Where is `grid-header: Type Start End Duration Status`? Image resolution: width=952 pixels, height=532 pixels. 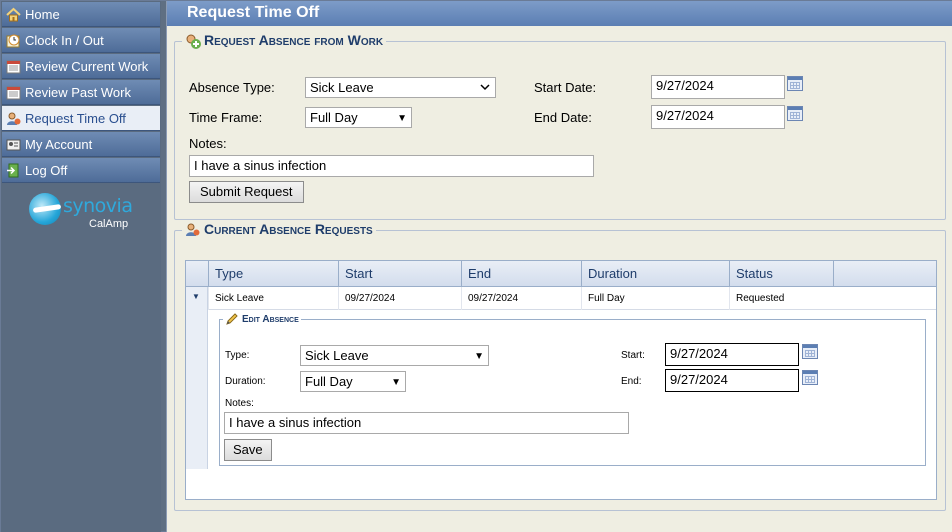
grid-header: Type Start End Duration Status is located at coordinates (561, 274).